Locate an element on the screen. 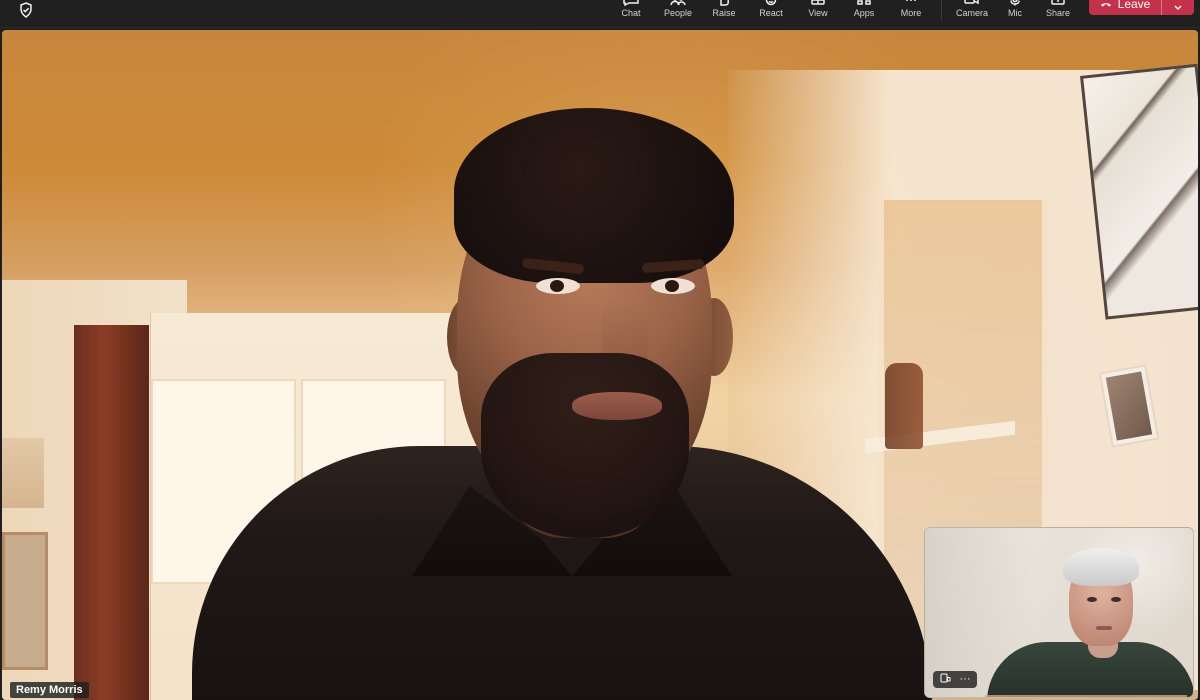  toolbar-view-button: View is located at coordinates (818, 14).